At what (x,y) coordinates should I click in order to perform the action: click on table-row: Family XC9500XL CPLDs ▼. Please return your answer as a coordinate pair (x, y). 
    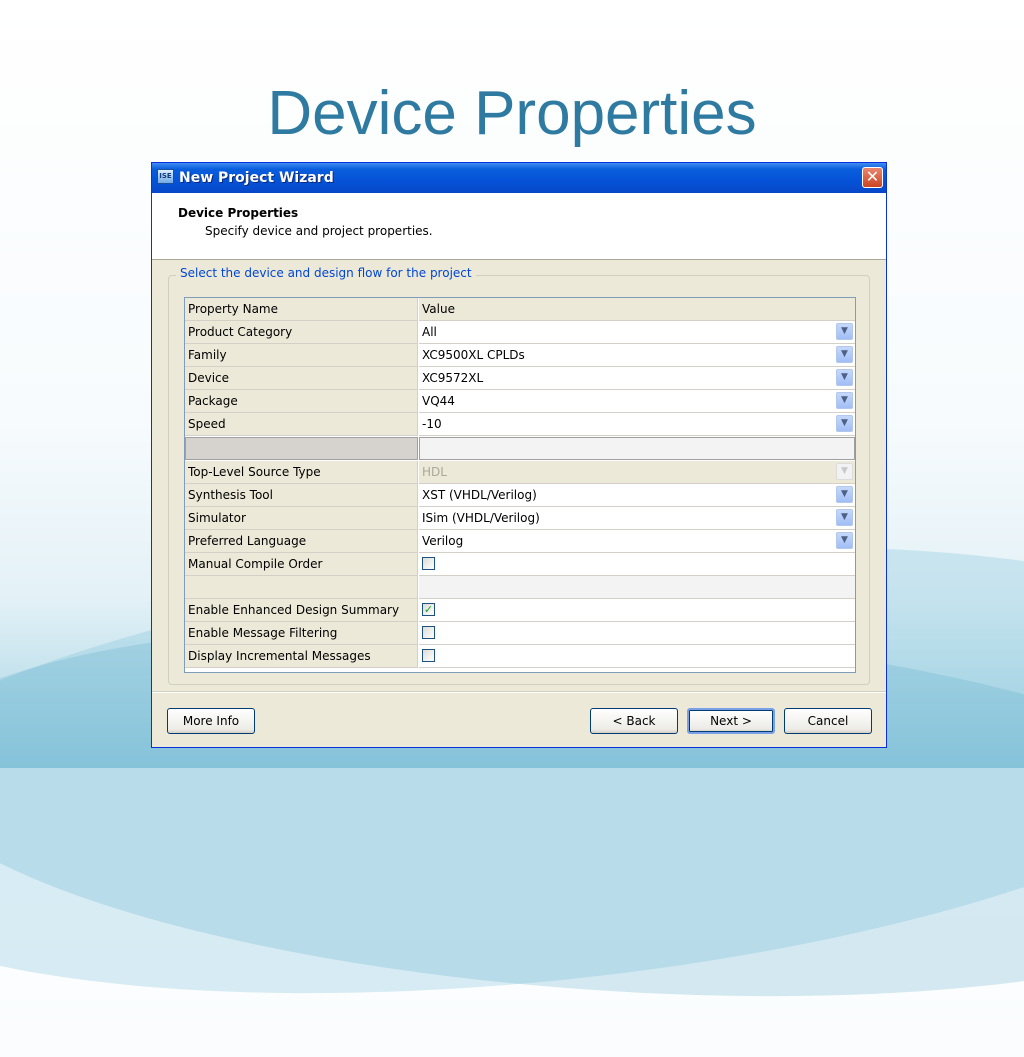
    Looking at the image, I should click on (520, 355).